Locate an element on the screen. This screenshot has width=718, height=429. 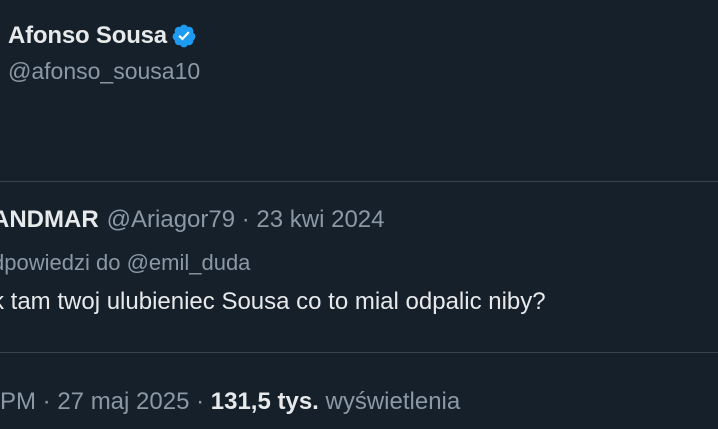
verified-badge-icon is located at coordinates (184, 36).